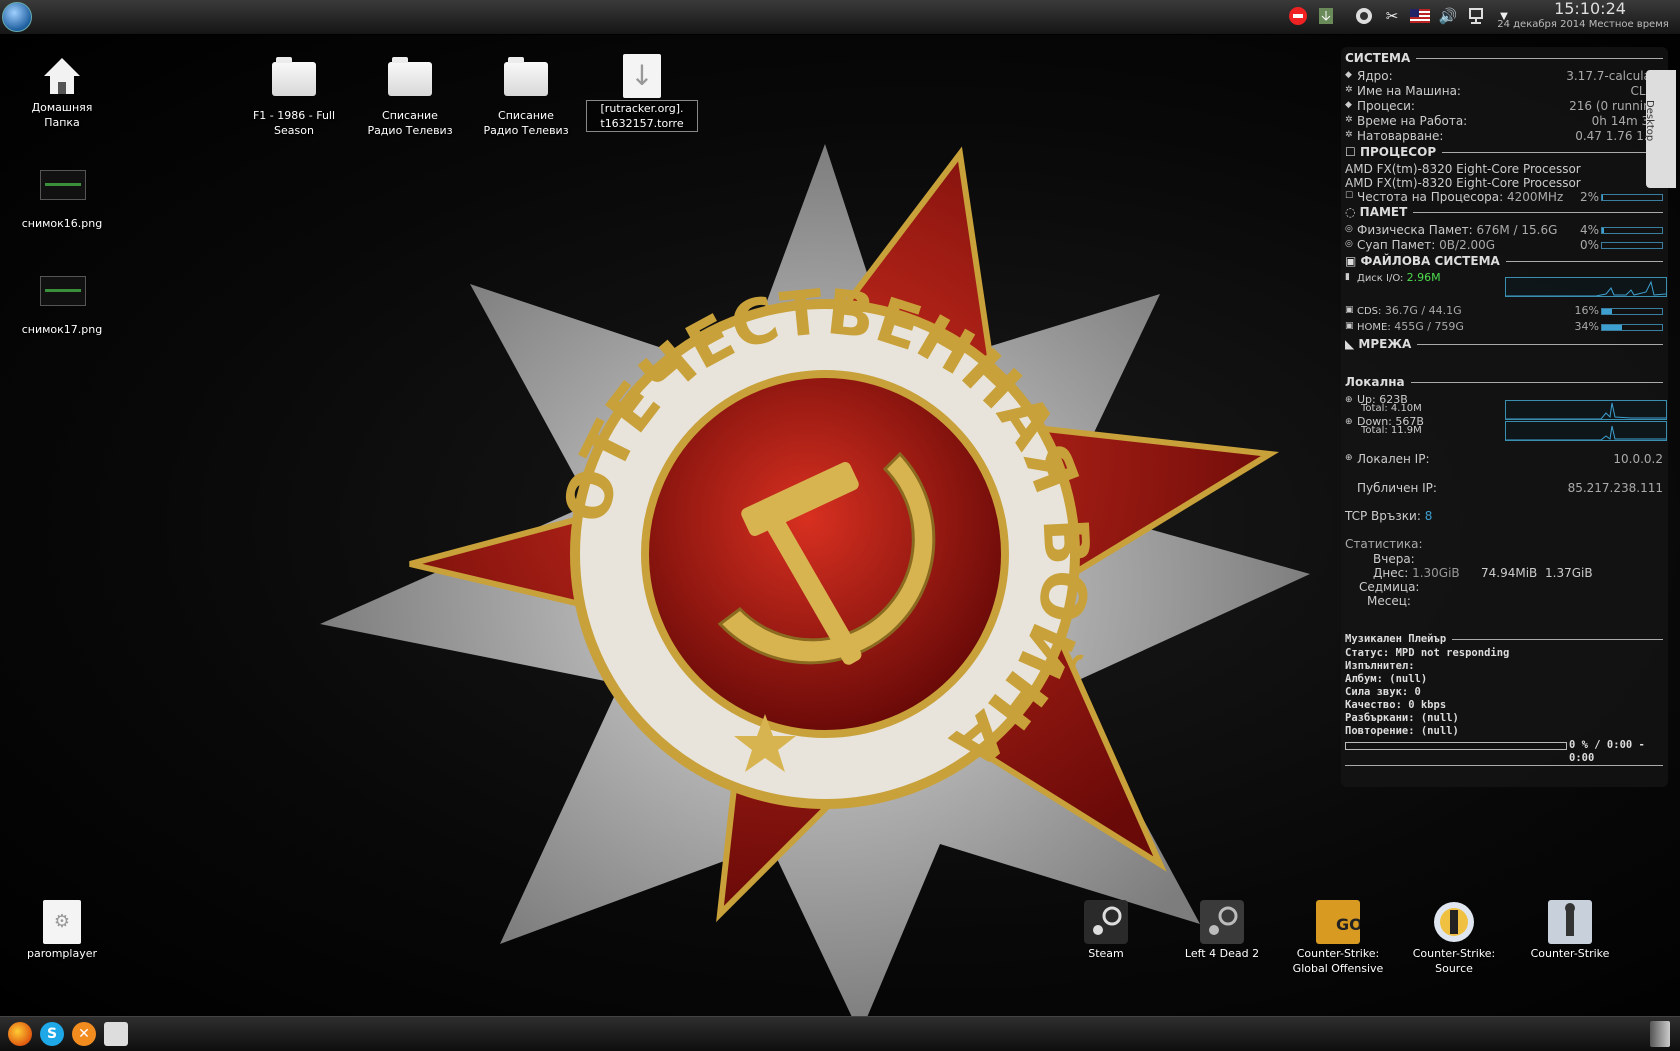 The image size is (1680, 1051). Describe the element at coordinates (1410, 326) in the screenshot. I see `home-usage: HOME: 455G / 759G` at that location.